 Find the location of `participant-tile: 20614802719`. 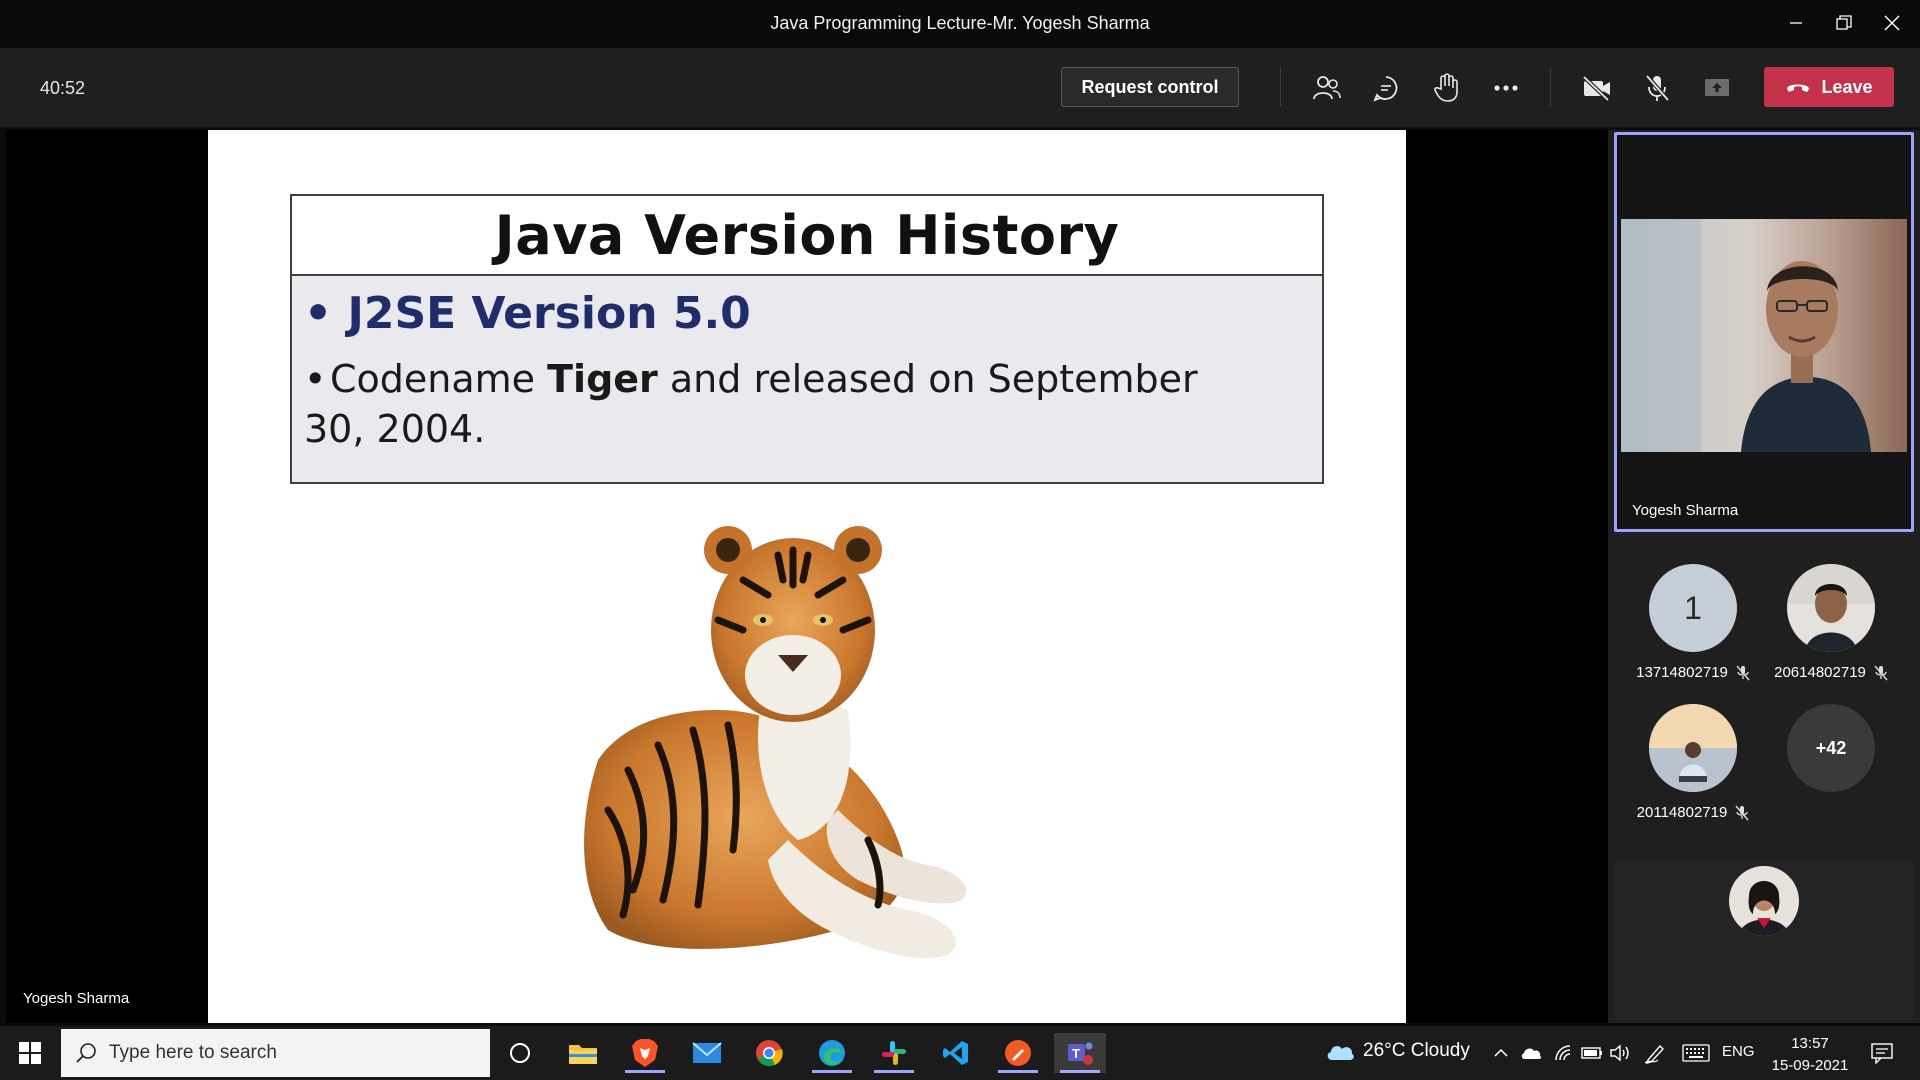

participant-tile: 20614802719 is located at coordinates (1831, 622).